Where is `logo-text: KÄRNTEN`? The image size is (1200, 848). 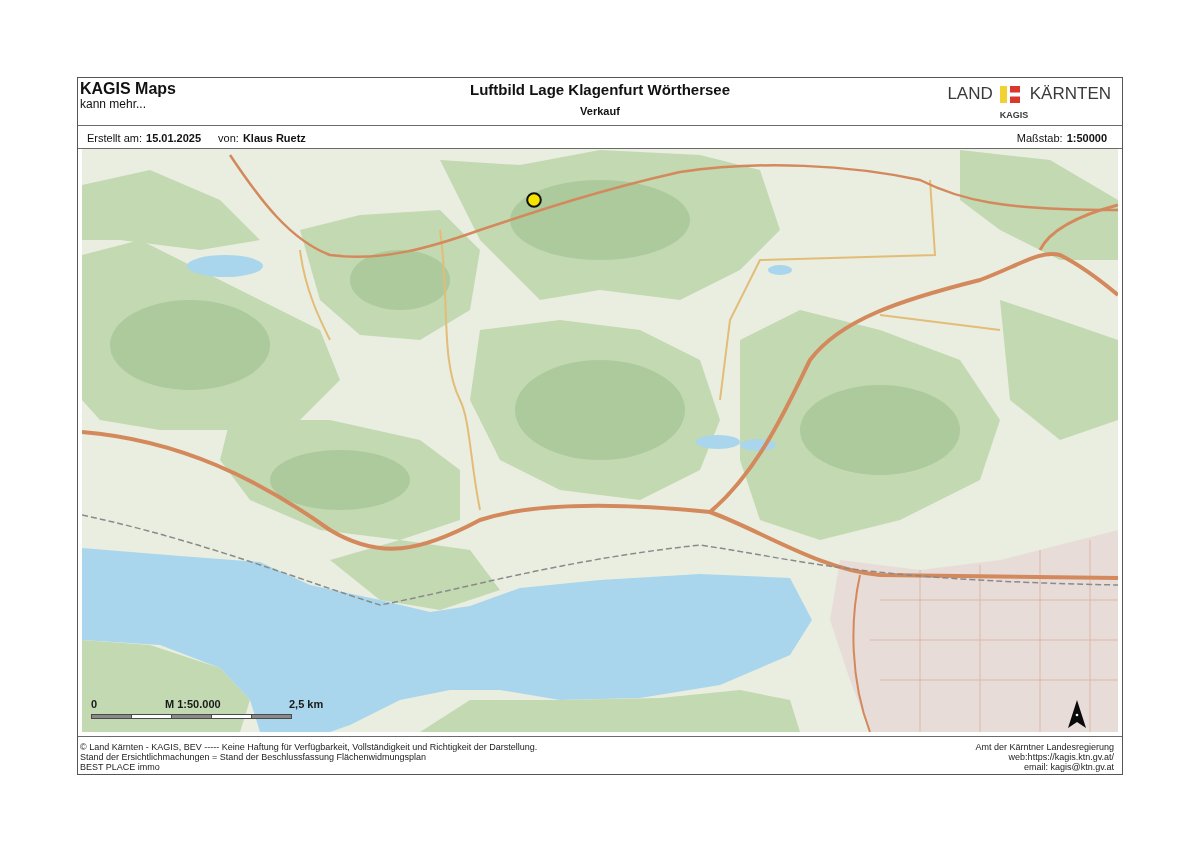 logo-text: KÄRNTEN is located at coordinates (1070, 94).